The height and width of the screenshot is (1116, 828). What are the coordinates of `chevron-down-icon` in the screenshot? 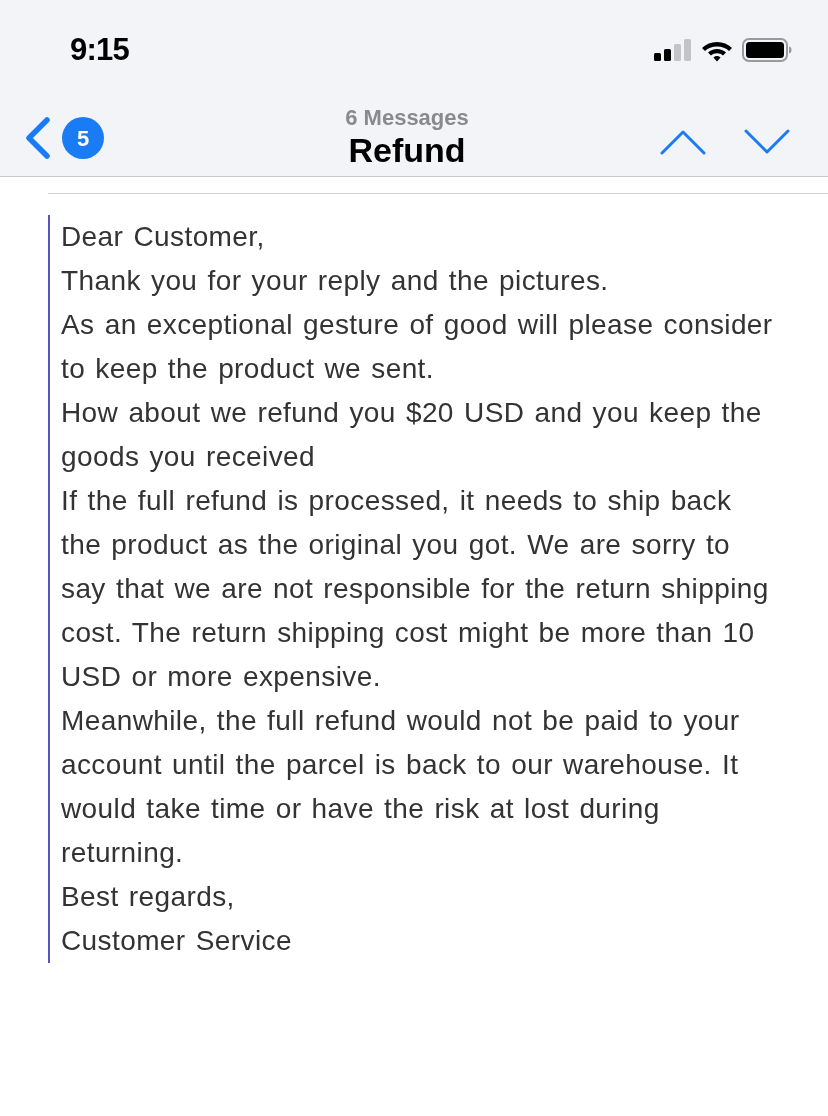 It's located at (767, 142).